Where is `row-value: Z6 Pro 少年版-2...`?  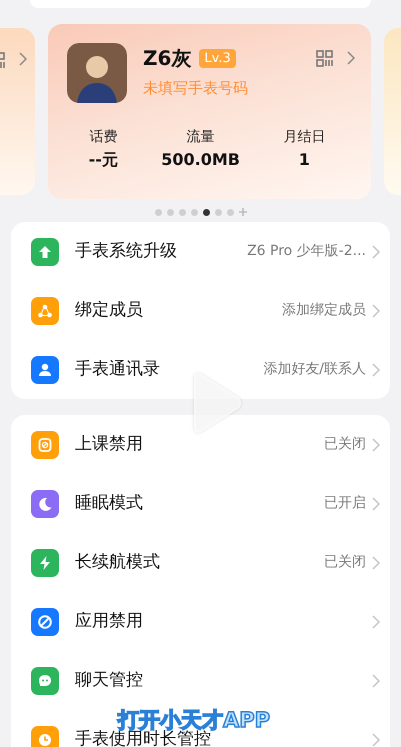
row-value: Z6 Pro 少年版-2... is located at coordinates (306, 251).